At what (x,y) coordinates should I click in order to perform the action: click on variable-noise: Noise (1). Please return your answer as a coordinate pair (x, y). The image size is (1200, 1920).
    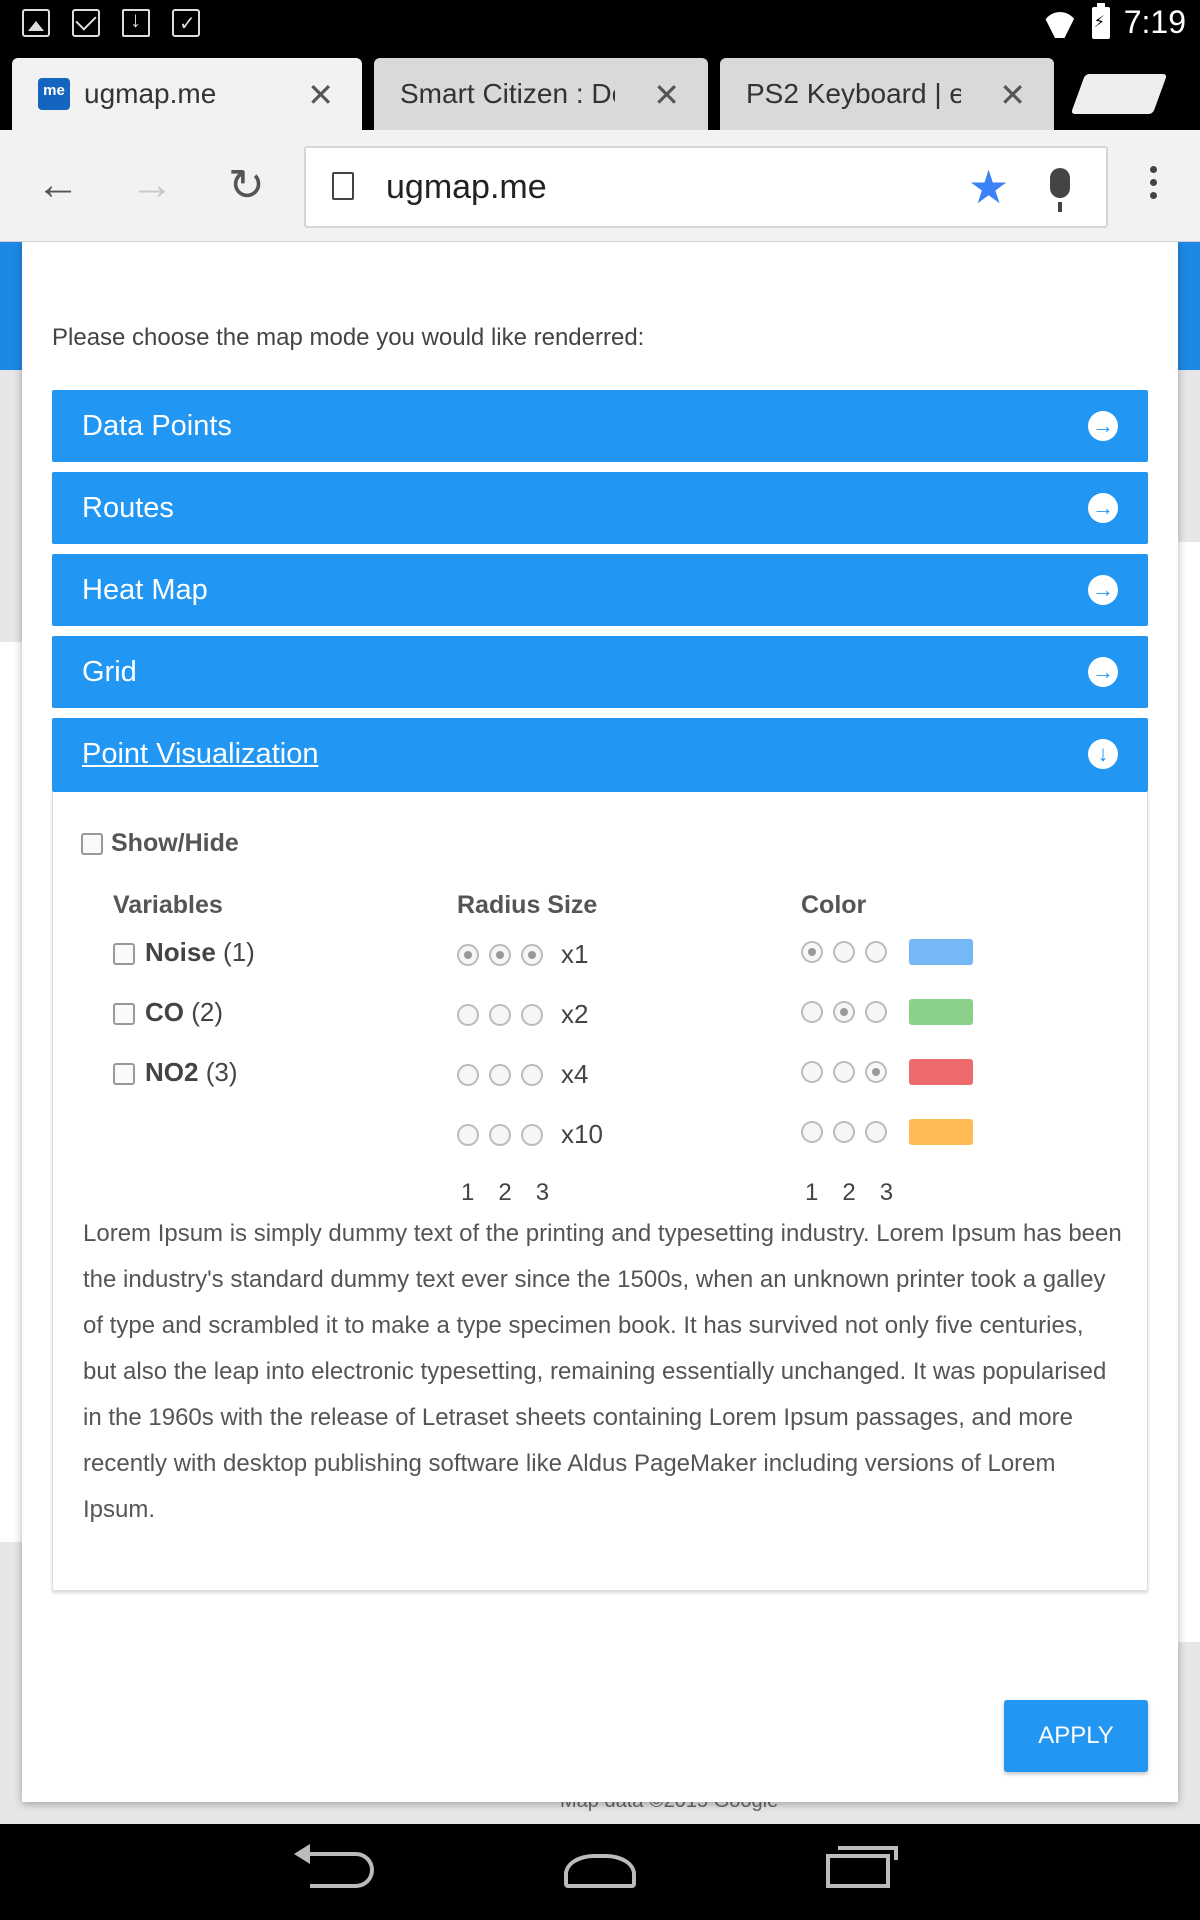
    Looking at the image, I should click on (184, 952).